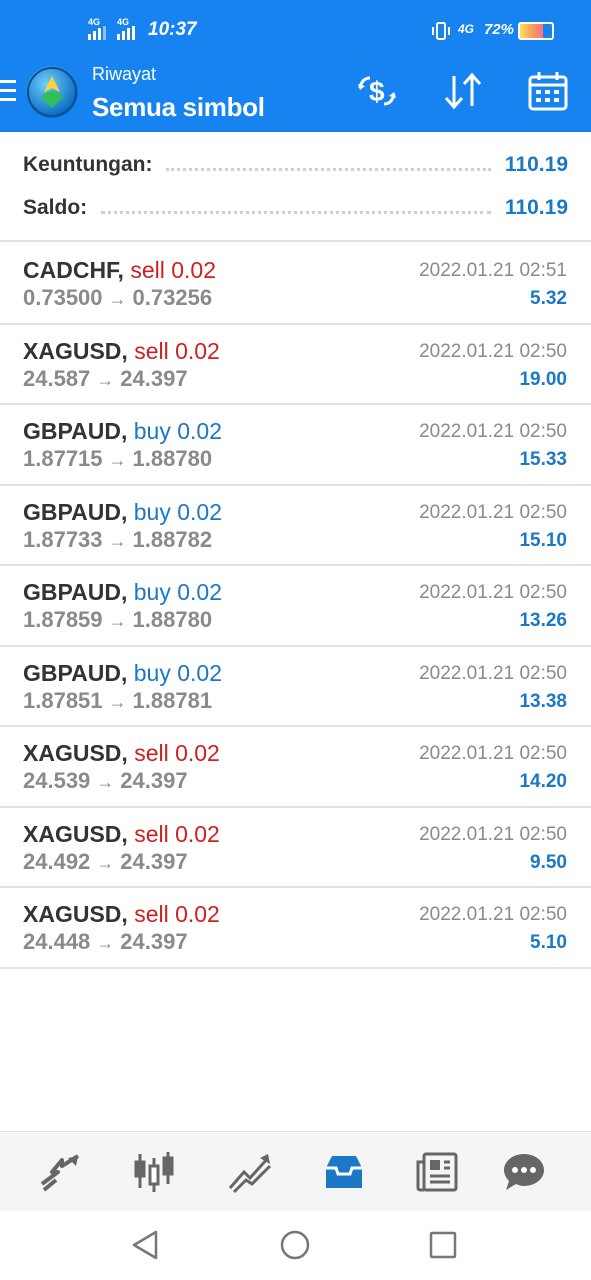 The width and height of the screenshot is (591, 1280). I want to click on calendar-icon, so click(548, 91).